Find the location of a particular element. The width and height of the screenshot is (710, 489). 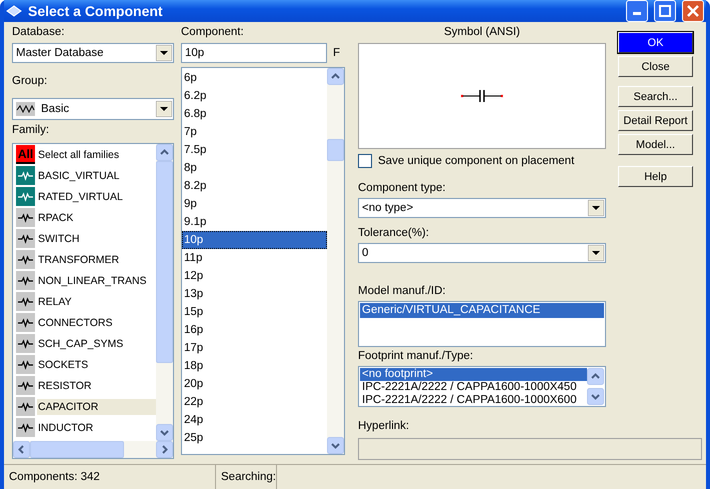

field-label: Component type: is located at coordinates (402, 188).